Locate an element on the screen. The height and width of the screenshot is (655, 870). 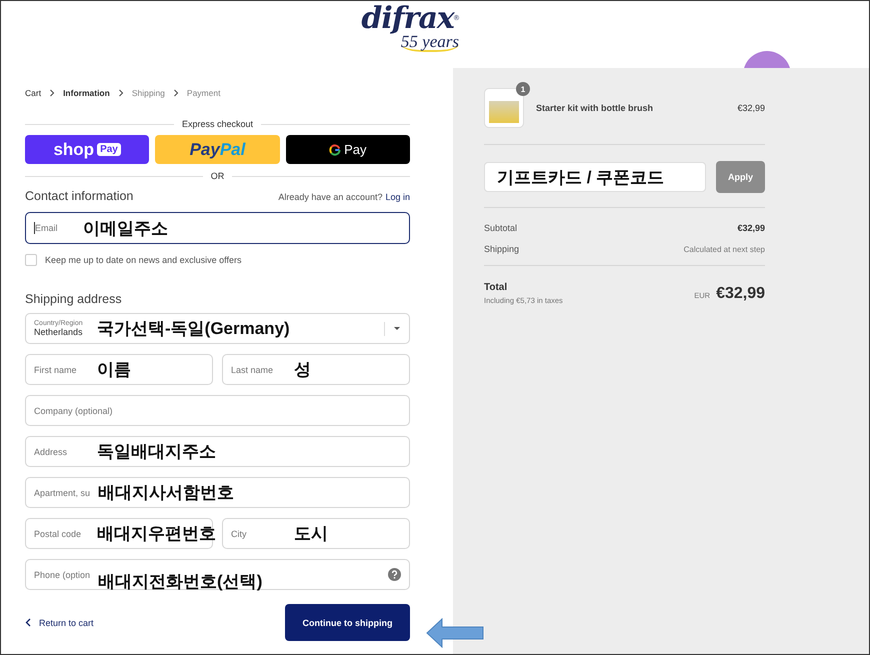
input-field: City 도시 is located at coordinates (316, 533).